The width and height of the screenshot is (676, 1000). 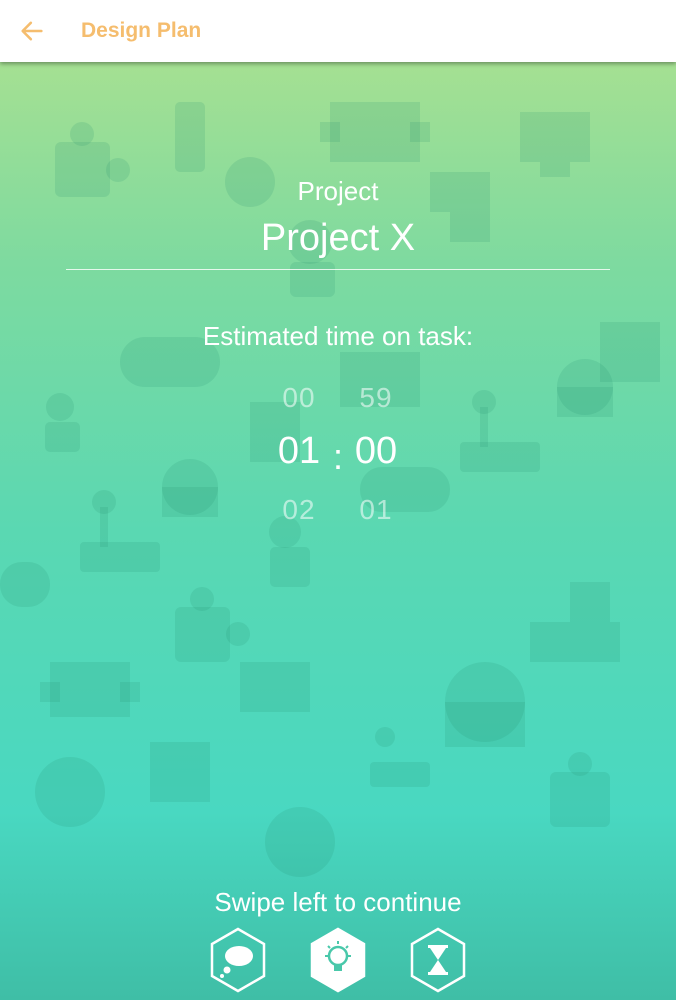 I want to click on minutes-next-value: 01, so click(x=376, y=510).